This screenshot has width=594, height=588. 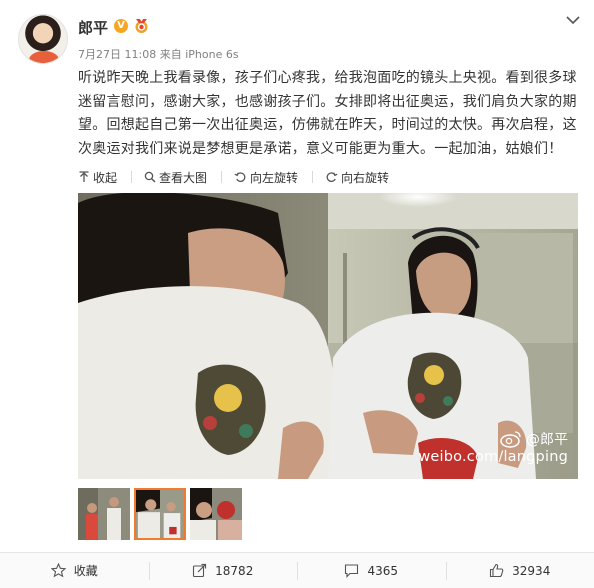 I want to click on thumbnail-3-image, so click(x=216, y=514).